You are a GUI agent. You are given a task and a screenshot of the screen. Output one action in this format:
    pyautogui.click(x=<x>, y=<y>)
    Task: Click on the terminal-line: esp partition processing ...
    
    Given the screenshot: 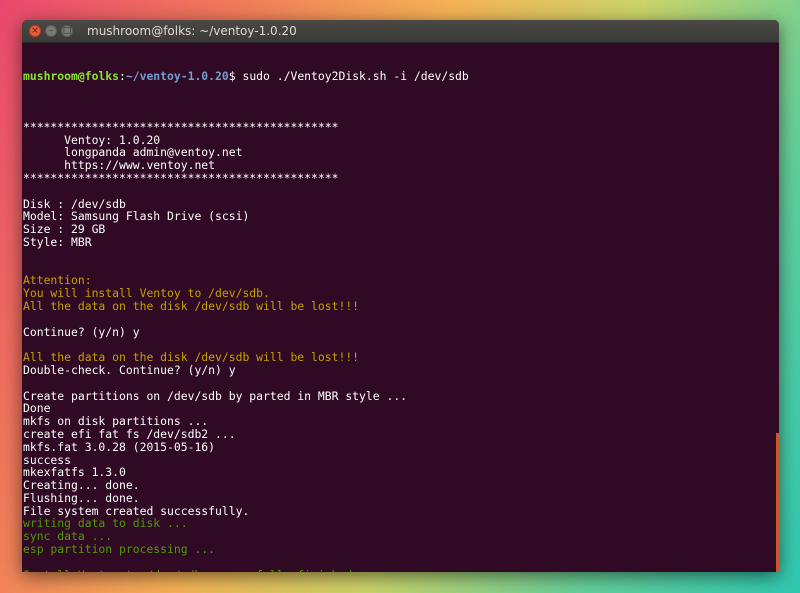 What is the action you would take?
    pyautogui.click(x=119, y=549)
    